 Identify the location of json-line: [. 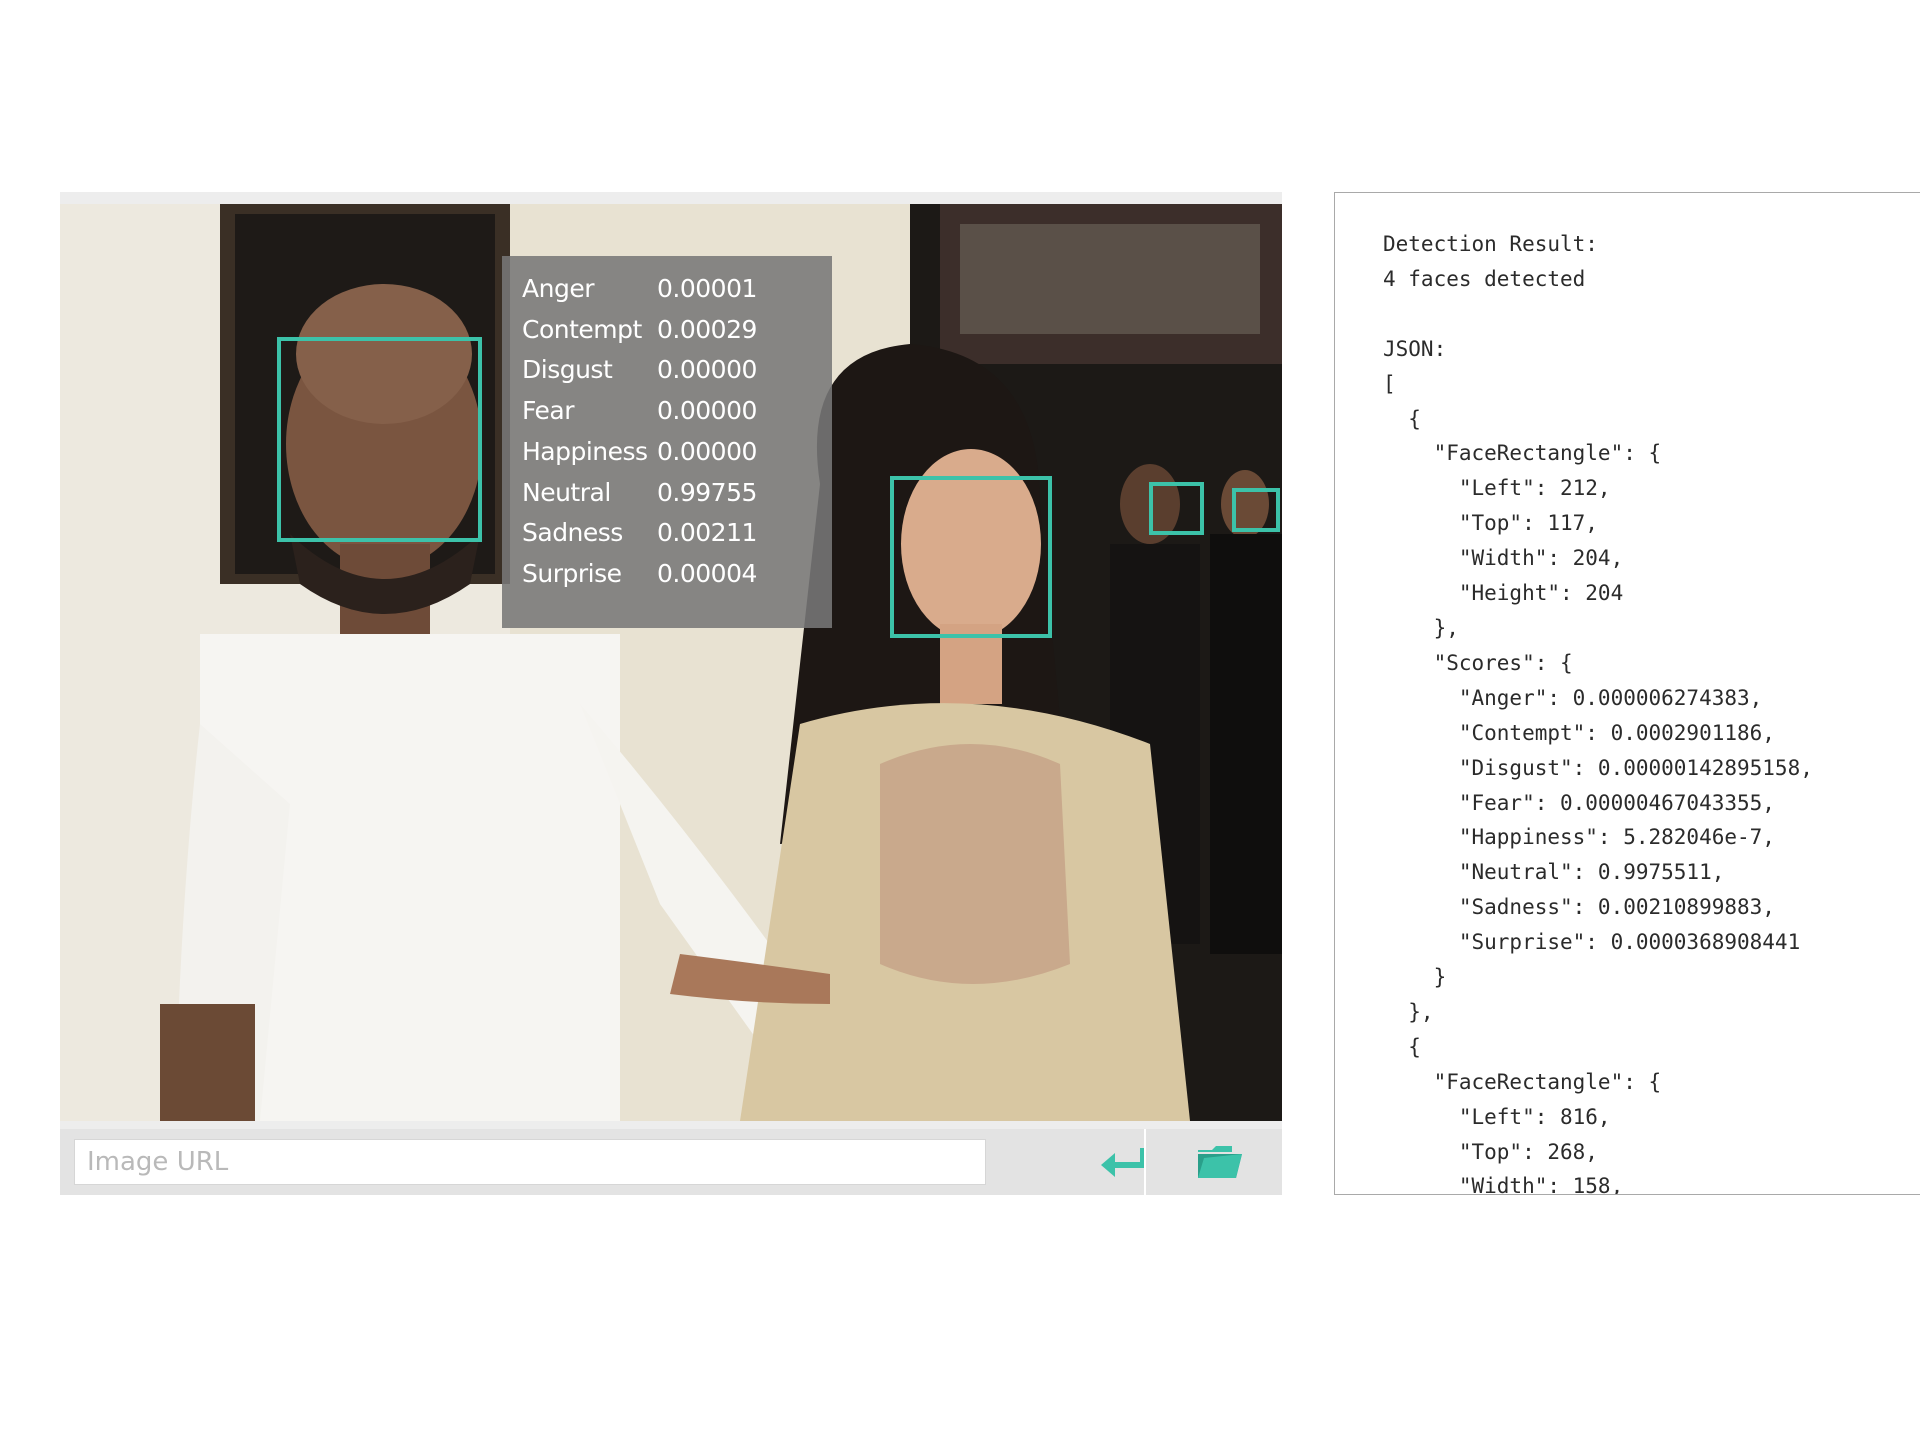
(1389, 383).